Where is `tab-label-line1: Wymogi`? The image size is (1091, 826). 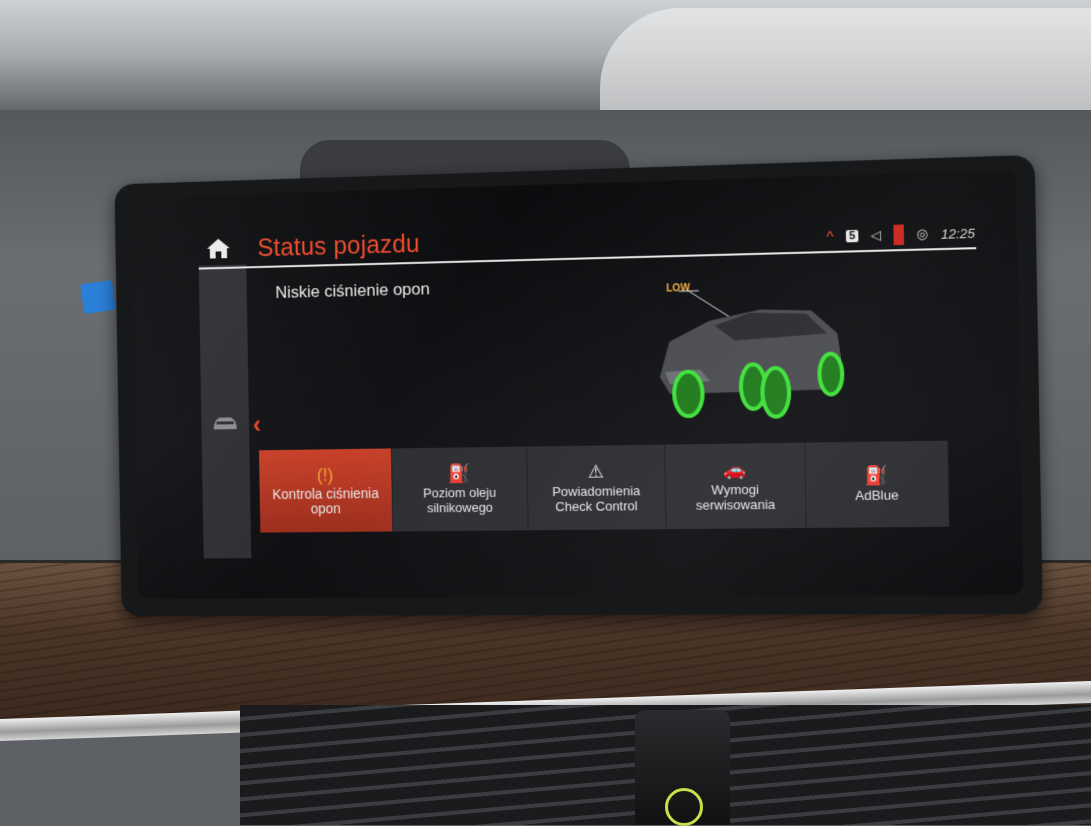 tab-label-line1: Wymogi is located at coordinates (735, 489).